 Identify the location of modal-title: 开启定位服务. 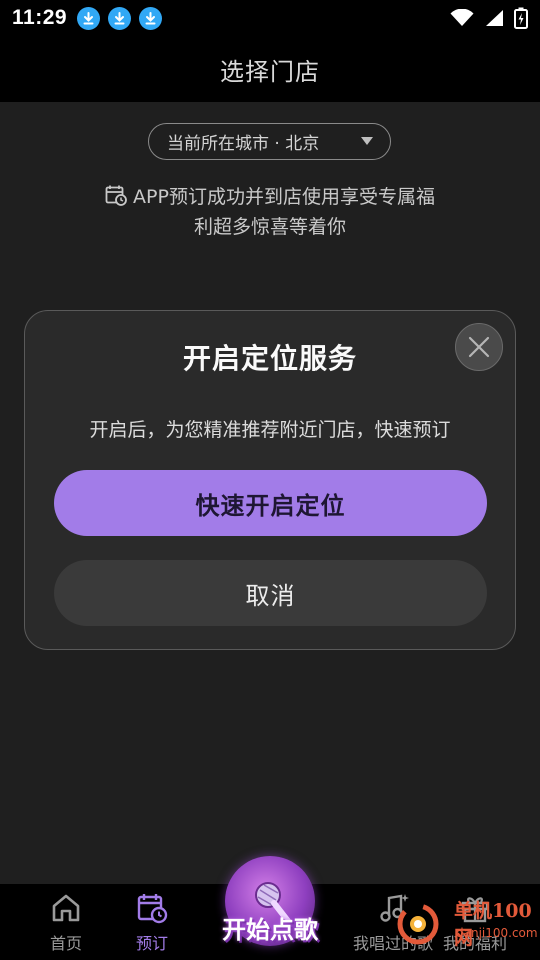
(269, 358).